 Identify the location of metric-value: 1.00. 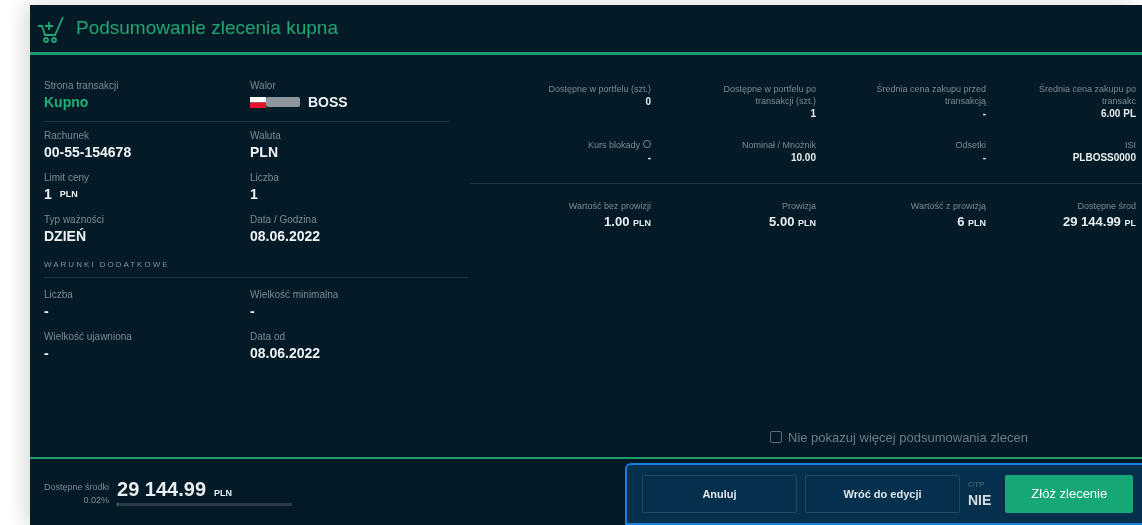
(617, 221).